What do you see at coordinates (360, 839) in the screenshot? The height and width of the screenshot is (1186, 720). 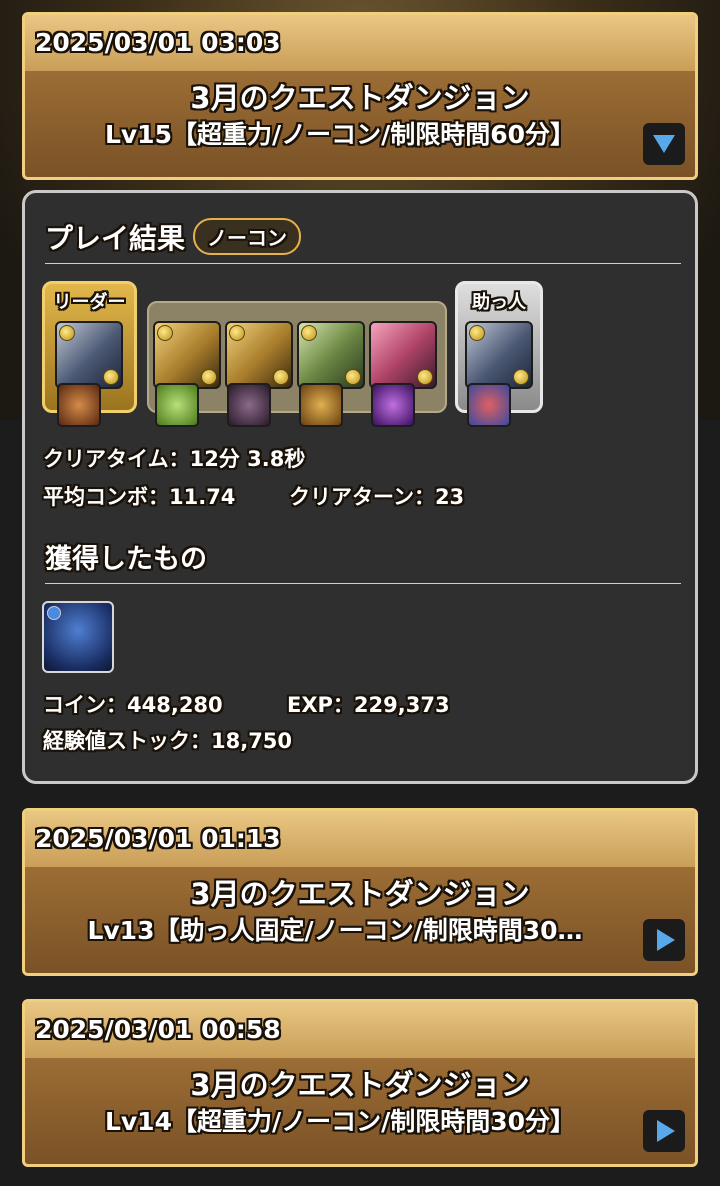 I see `entry-date: 2025/03/01 01:13` at bounding box center [360, 839].